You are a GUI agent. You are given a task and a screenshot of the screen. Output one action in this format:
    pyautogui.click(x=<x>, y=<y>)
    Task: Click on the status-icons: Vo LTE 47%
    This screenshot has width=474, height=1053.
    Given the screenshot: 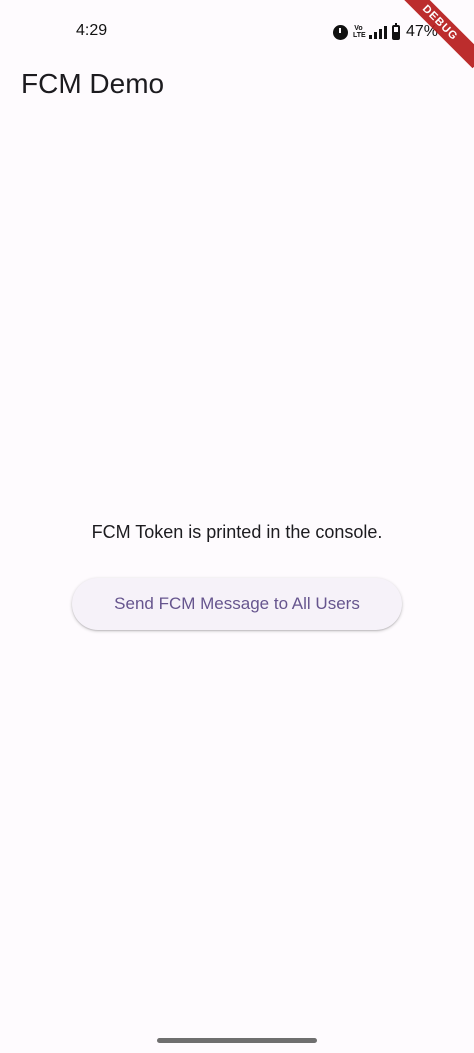 What is the action you would take?
    pyautogui.click(x=385, y=32)
    